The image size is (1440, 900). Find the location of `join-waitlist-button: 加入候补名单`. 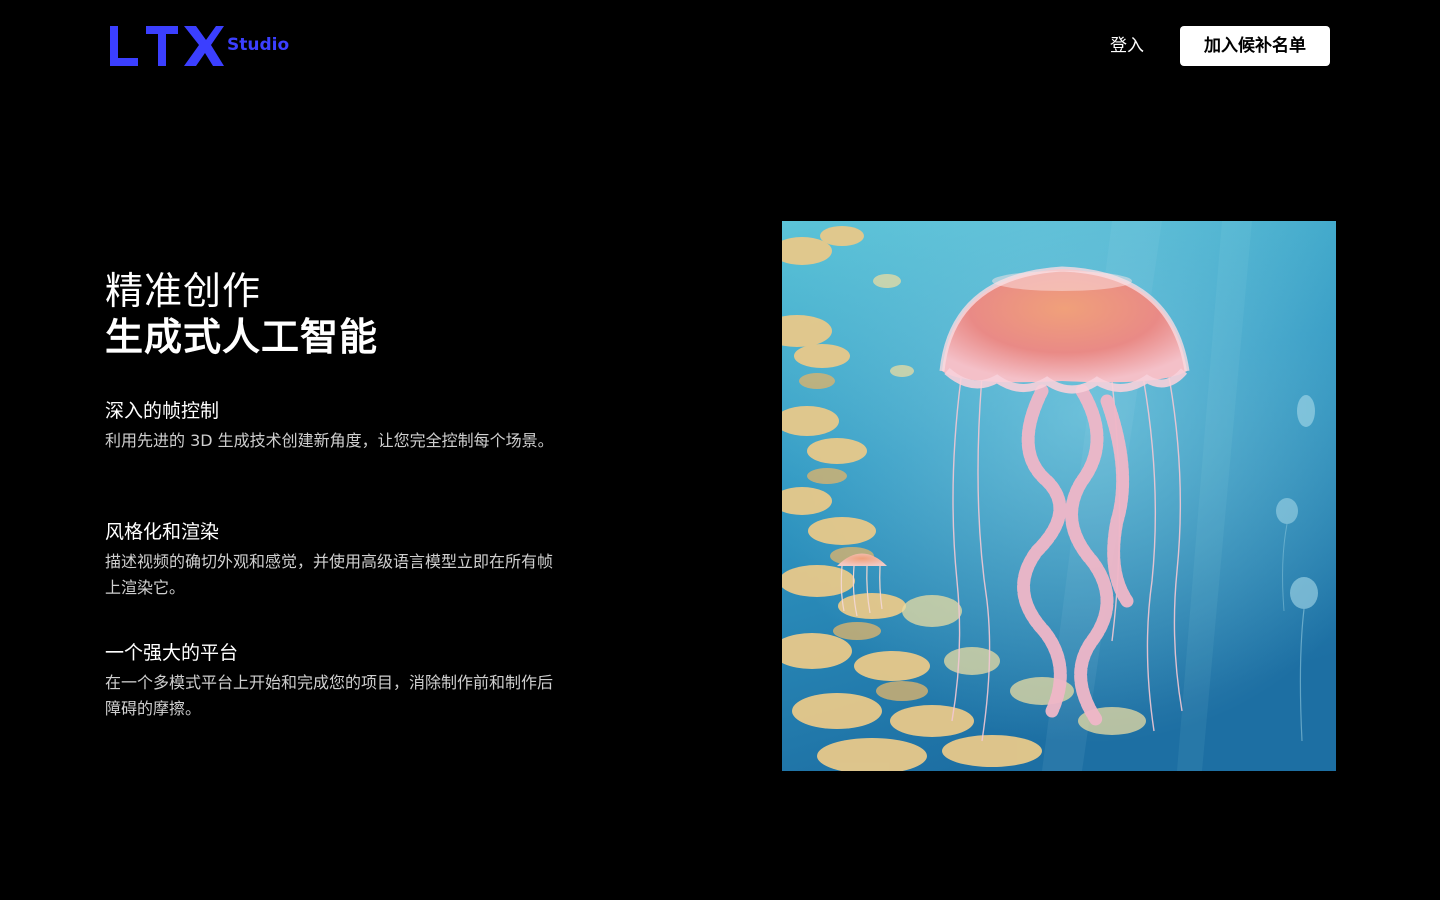

join-waitlist-button: 加入候补名单 is located at coordinates (1255, 46).